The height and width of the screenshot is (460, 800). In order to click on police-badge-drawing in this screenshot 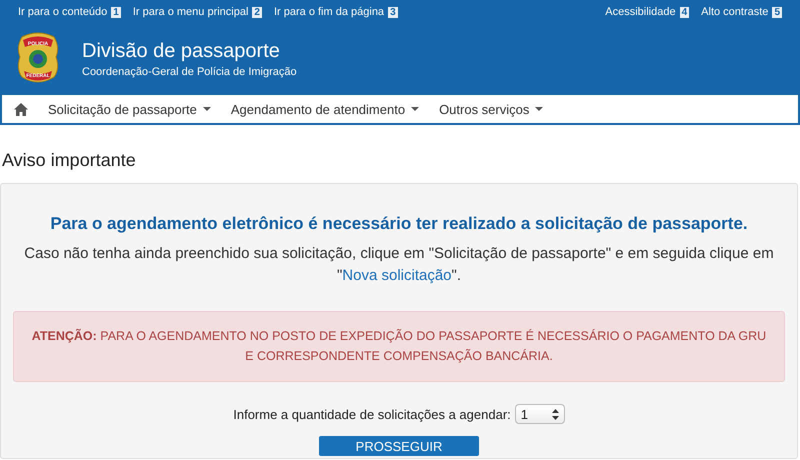, I will do `click(38, 57)`.